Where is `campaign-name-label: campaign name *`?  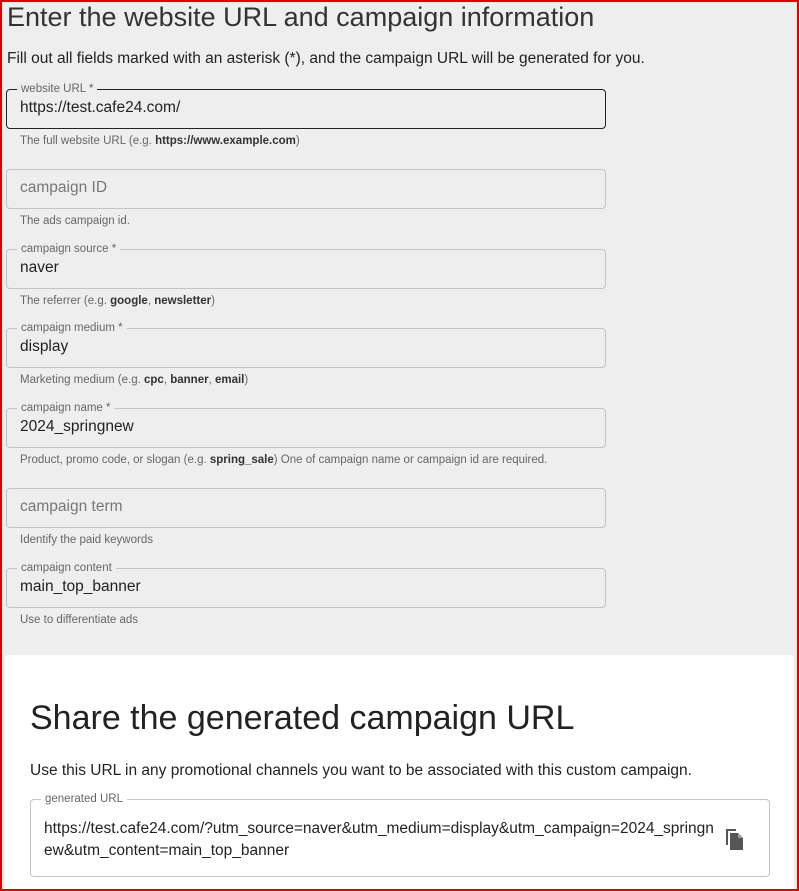 campaign-name-label: campaign name * is located at coordinates (66, 408).